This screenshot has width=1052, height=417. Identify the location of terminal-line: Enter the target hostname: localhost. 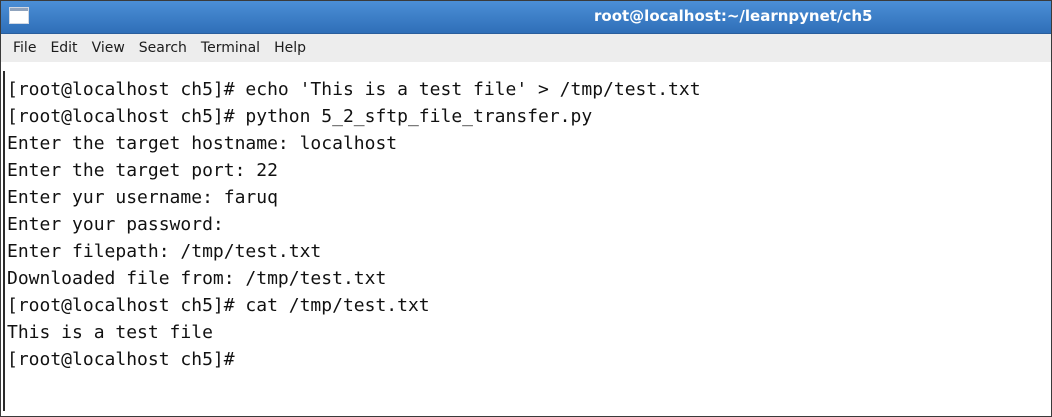
(202, 143).